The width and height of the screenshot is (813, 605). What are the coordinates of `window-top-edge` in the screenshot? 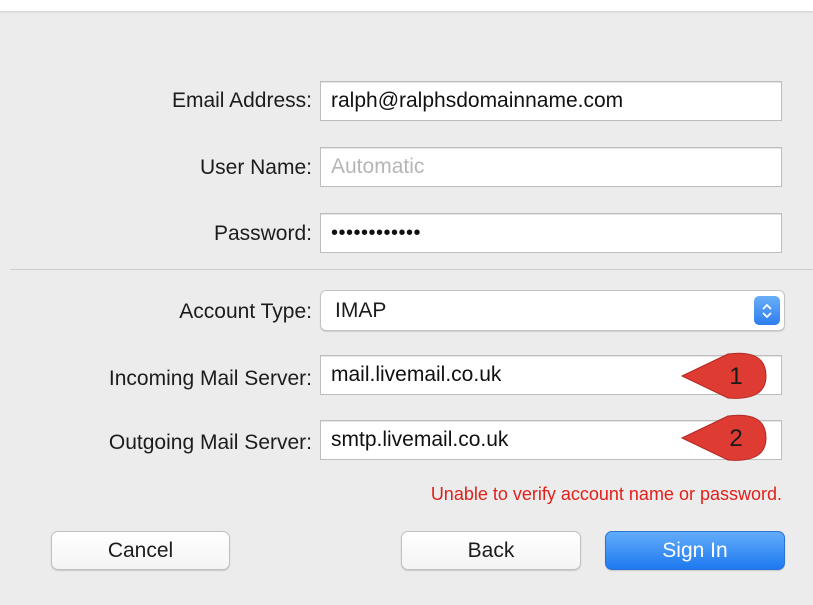 It's located at (406, 12).